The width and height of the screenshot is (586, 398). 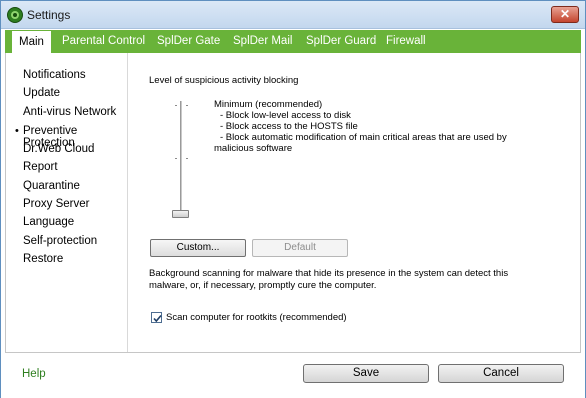 What do you see at coordinates (180, 214) in the screenshot?
I see `blocking-level-slider-thumb` at bounding box center [180, 214].